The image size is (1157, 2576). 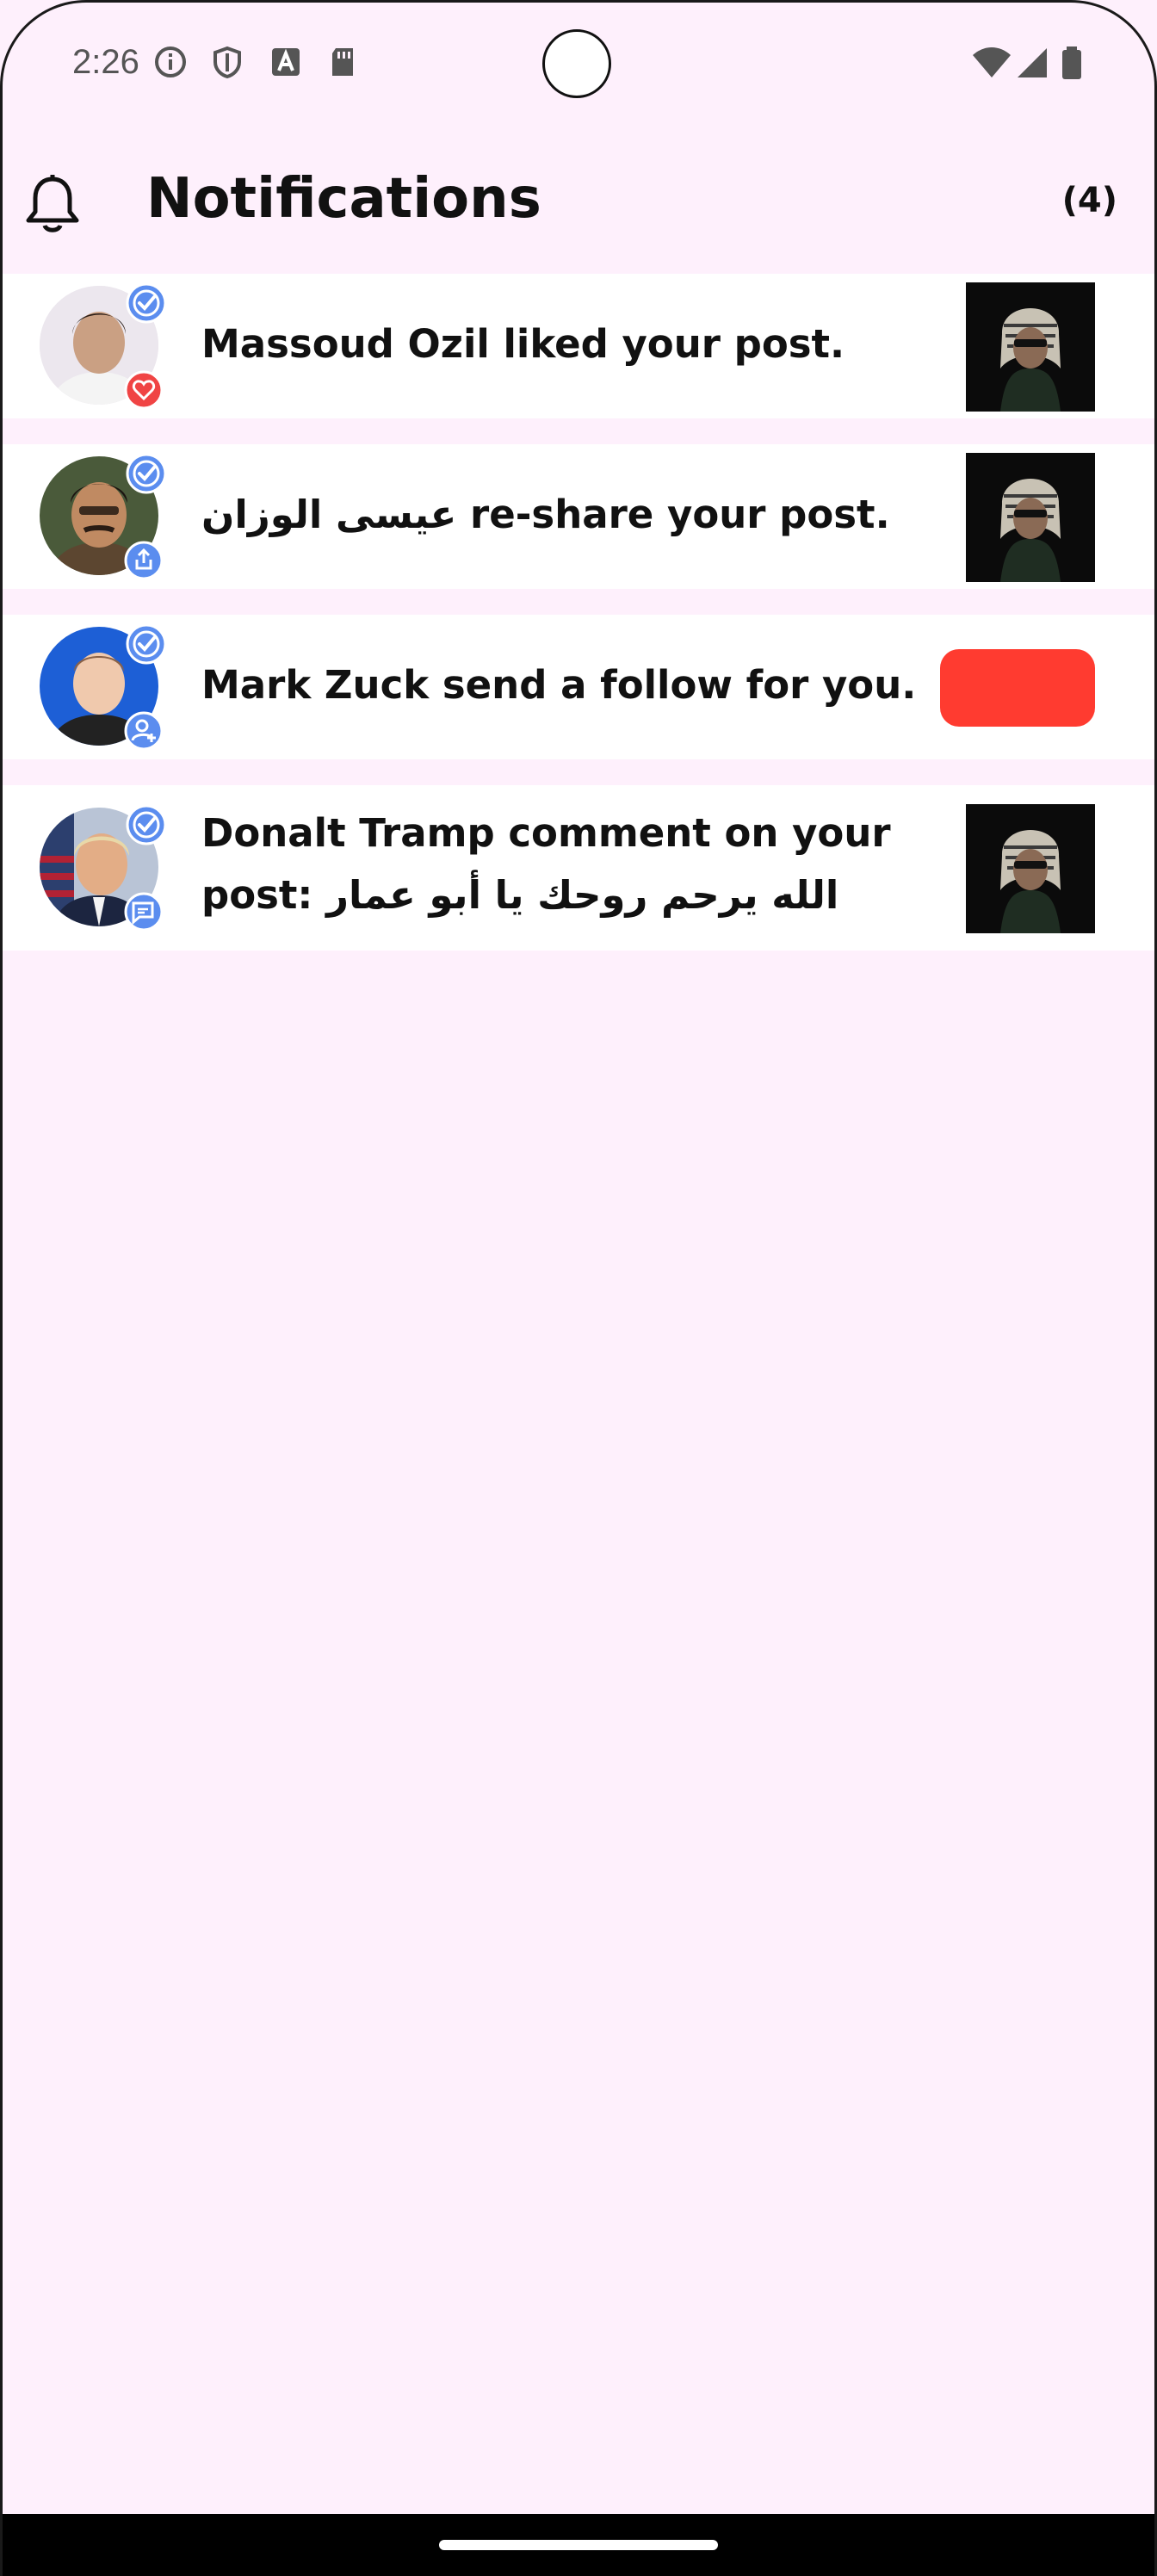 I want to click on notification-item: Massoud Ozil liked your post., so click(x=579, y=346).